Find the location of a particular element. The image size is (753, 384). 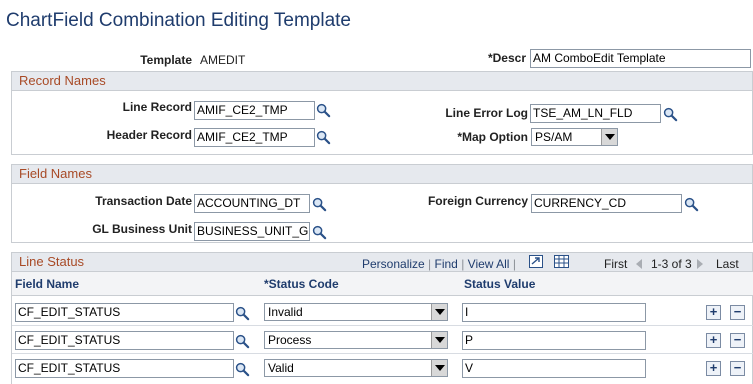

zoom-grid-icon is located at coordinates (536, 261).